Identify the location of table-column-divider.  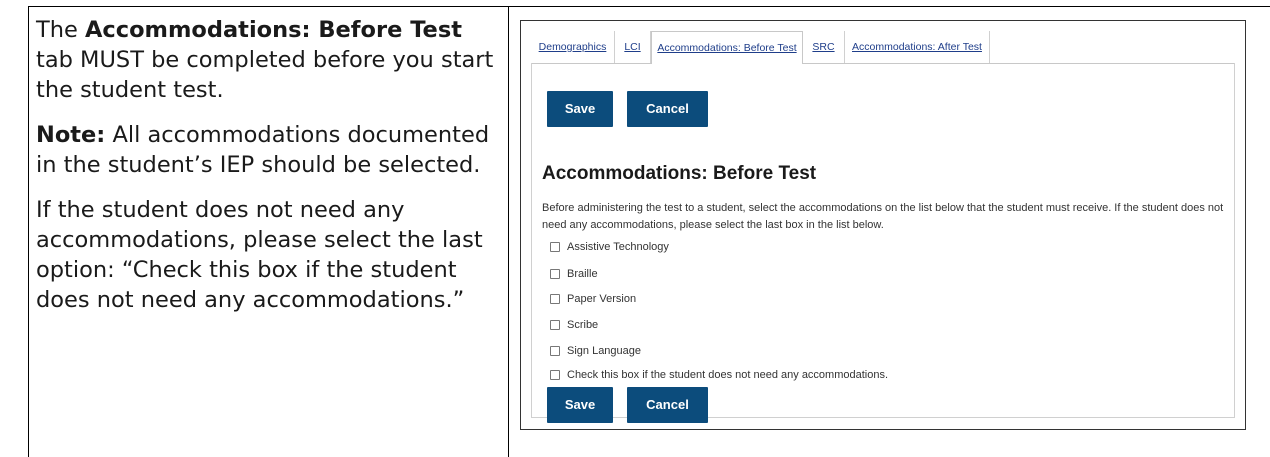
(508, 231).